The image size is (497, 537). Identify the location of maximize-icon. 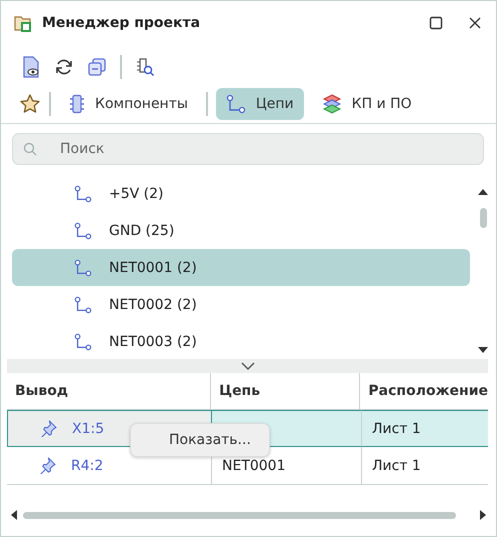
(436, 23).